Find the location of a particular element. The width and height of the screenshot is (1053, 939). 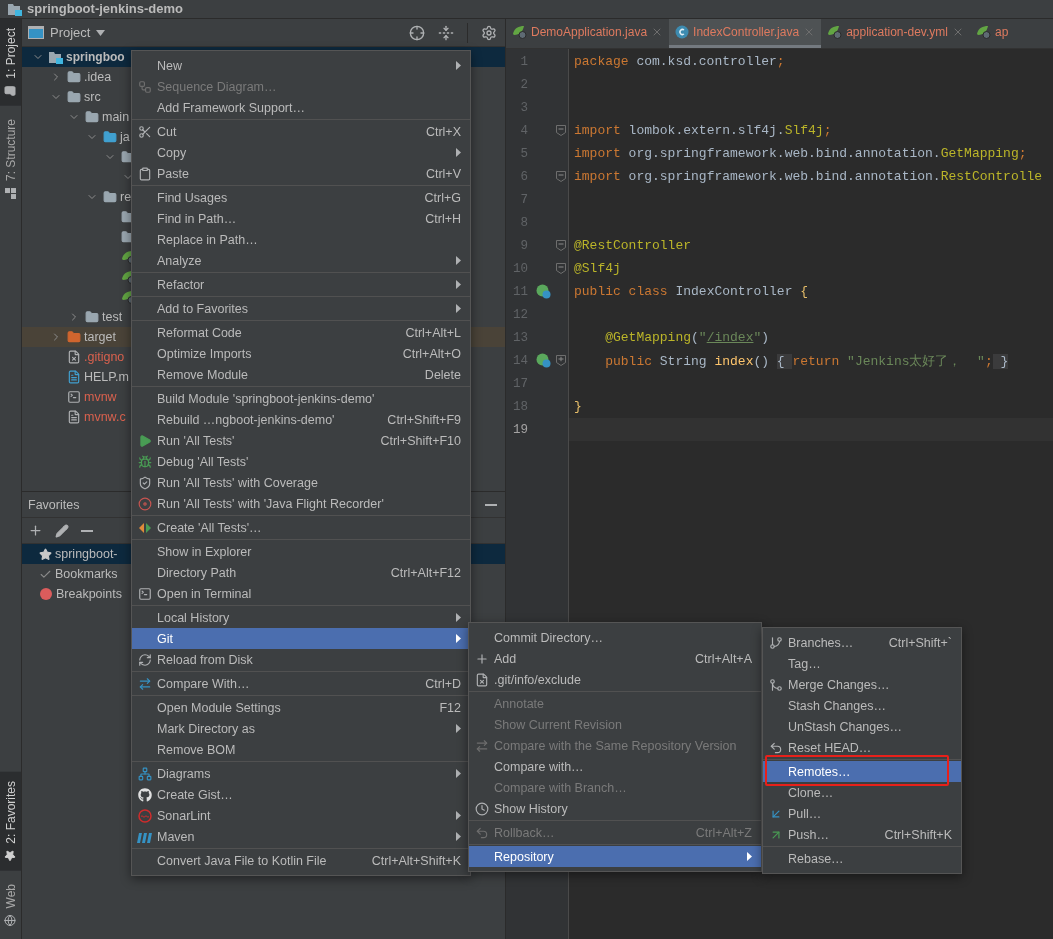

code-line: @Slf4j is located at coordinates (597, 268).